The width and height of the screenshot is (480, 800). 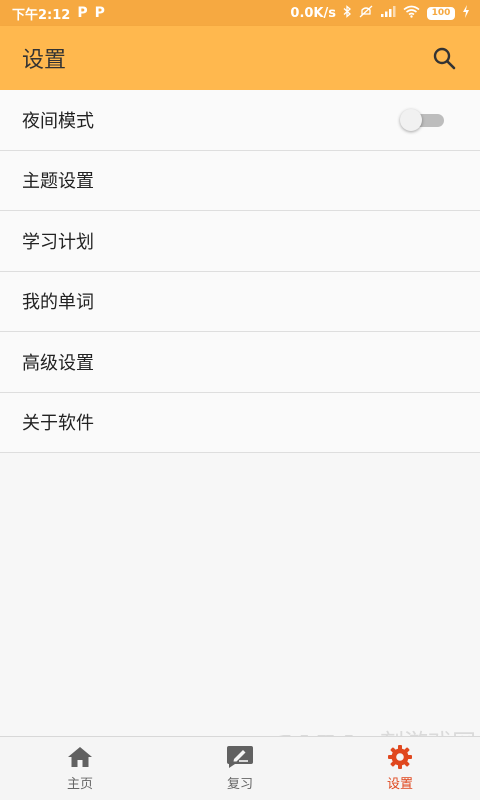 What do you see at coordinates (388, 13) in the screenshot?
I see `signal-icon` at bounding box center [388, 13].